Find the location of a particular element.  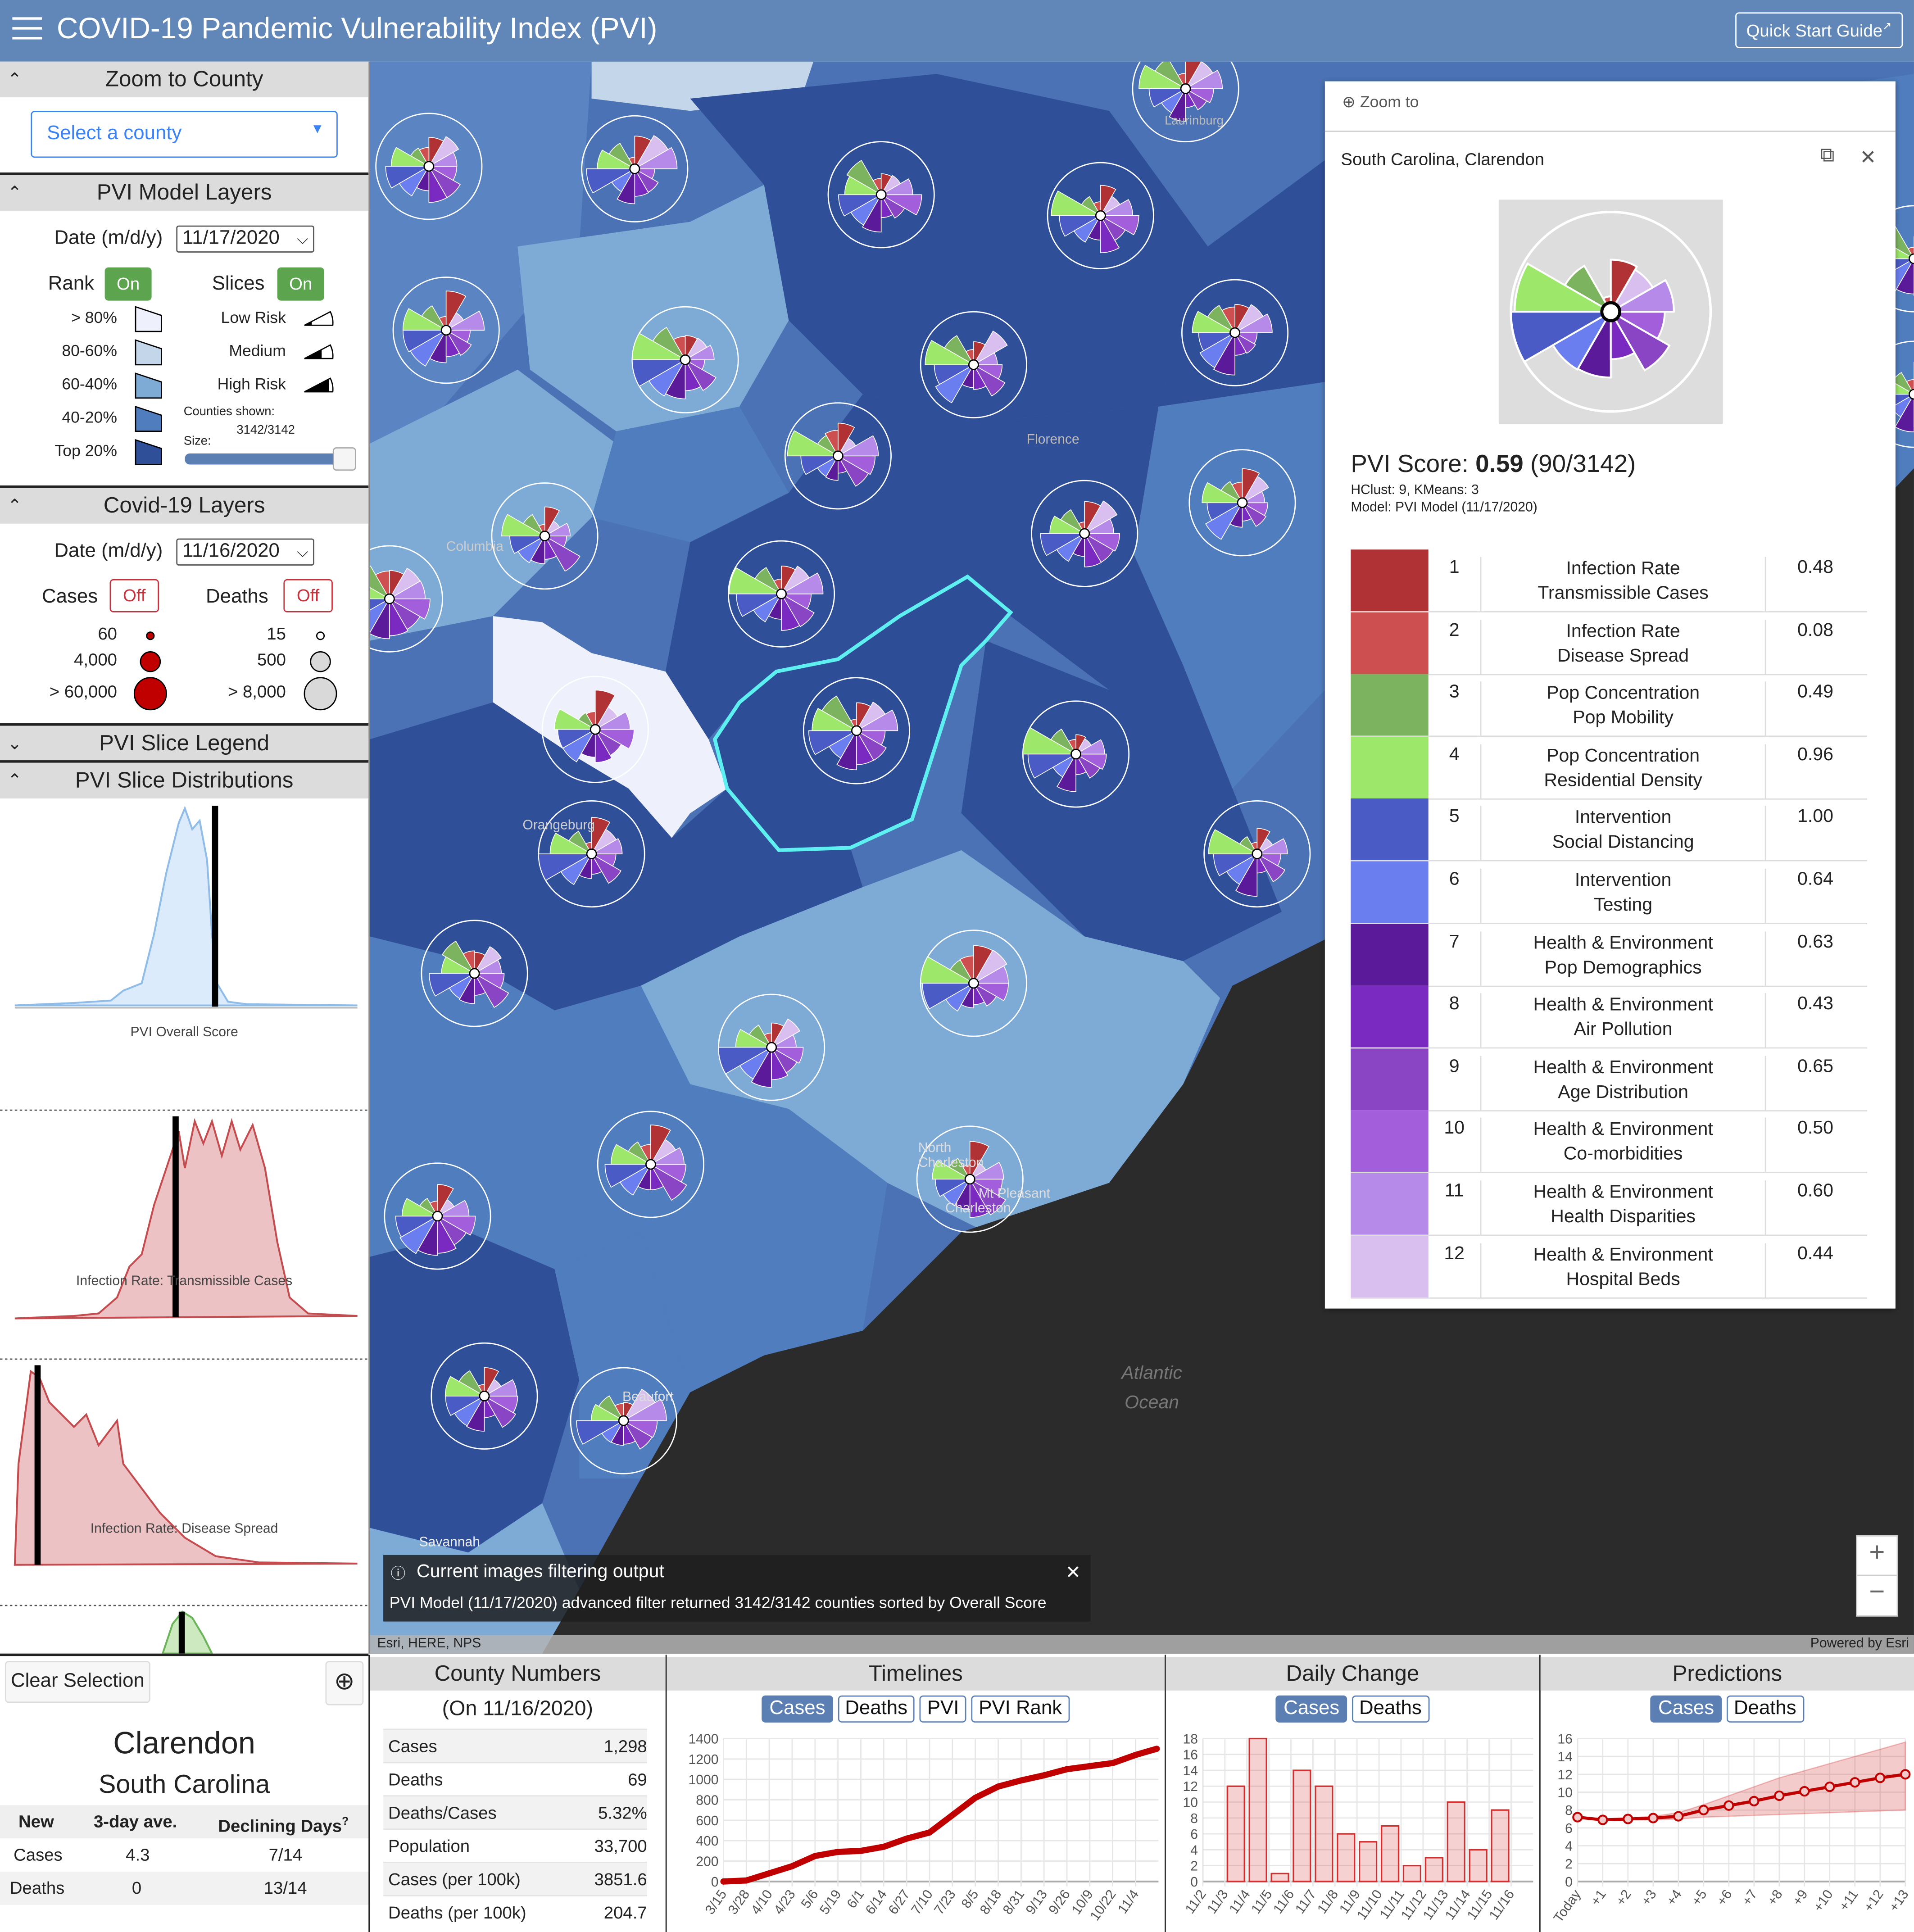

size-slider-handle is located at coordinates (344, 459).